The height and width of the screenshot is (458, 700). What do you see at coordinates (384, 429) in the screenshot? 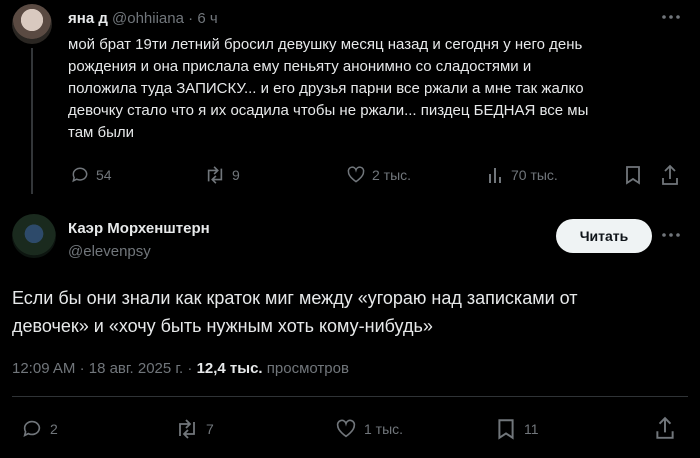
I see `like-count: 1 тыс.` at bounding box center [384, 429].